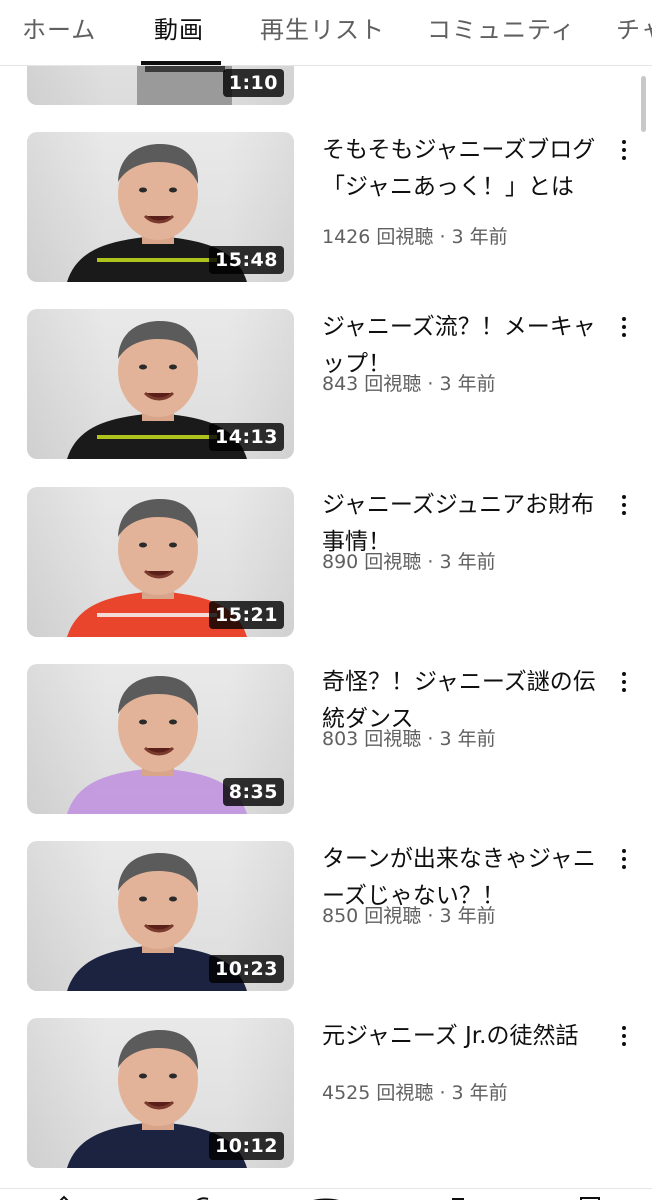 The height and width of the screenshot is (1200, 652). What do you see at coordinates (160, 916) in the screenshot?
I see `video-thumbnail: 10:23` at bounding box center [160, 916].